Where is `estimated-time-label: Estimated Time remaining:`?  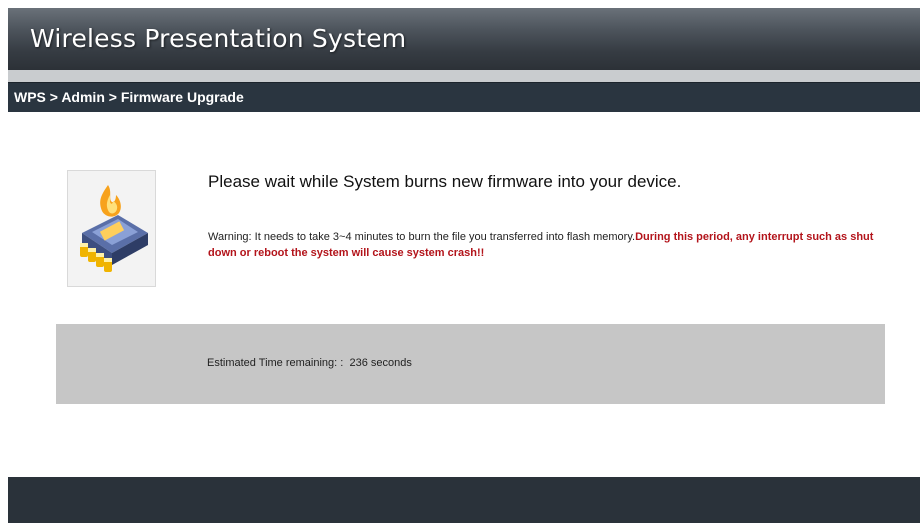 estimated-time-label: Estimated Time remaining: is located at coordinates (272, 363).